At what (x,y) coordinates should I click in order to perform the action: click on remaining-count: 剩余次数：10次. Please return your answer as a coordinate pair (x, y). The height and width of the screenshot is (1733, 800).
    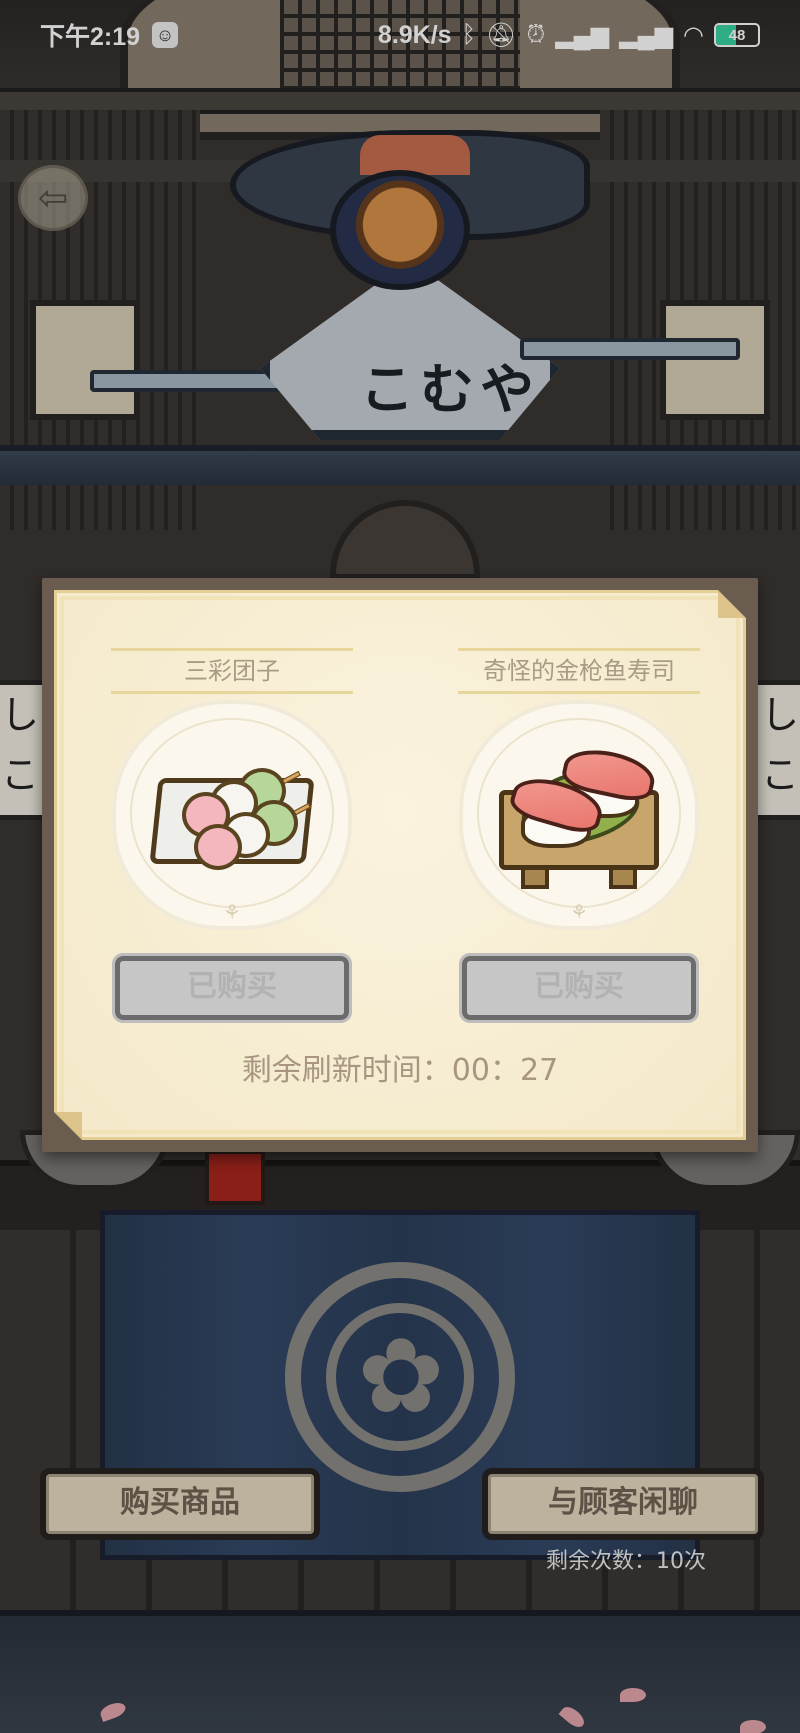
    Looking at the image, I should click on (626, 1561).